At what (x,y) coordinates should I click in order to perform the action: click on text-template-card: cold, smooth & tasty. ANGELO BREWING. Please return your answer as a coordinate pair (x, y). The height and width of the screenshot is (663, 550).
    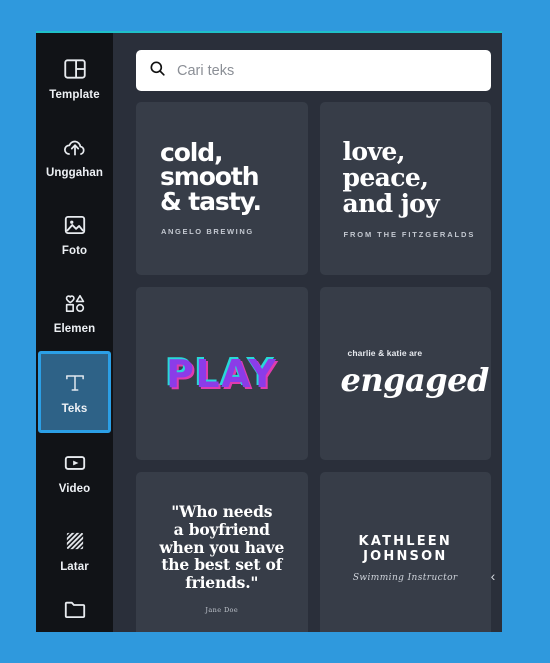
    Looking at the image, I should click on (222, 188).